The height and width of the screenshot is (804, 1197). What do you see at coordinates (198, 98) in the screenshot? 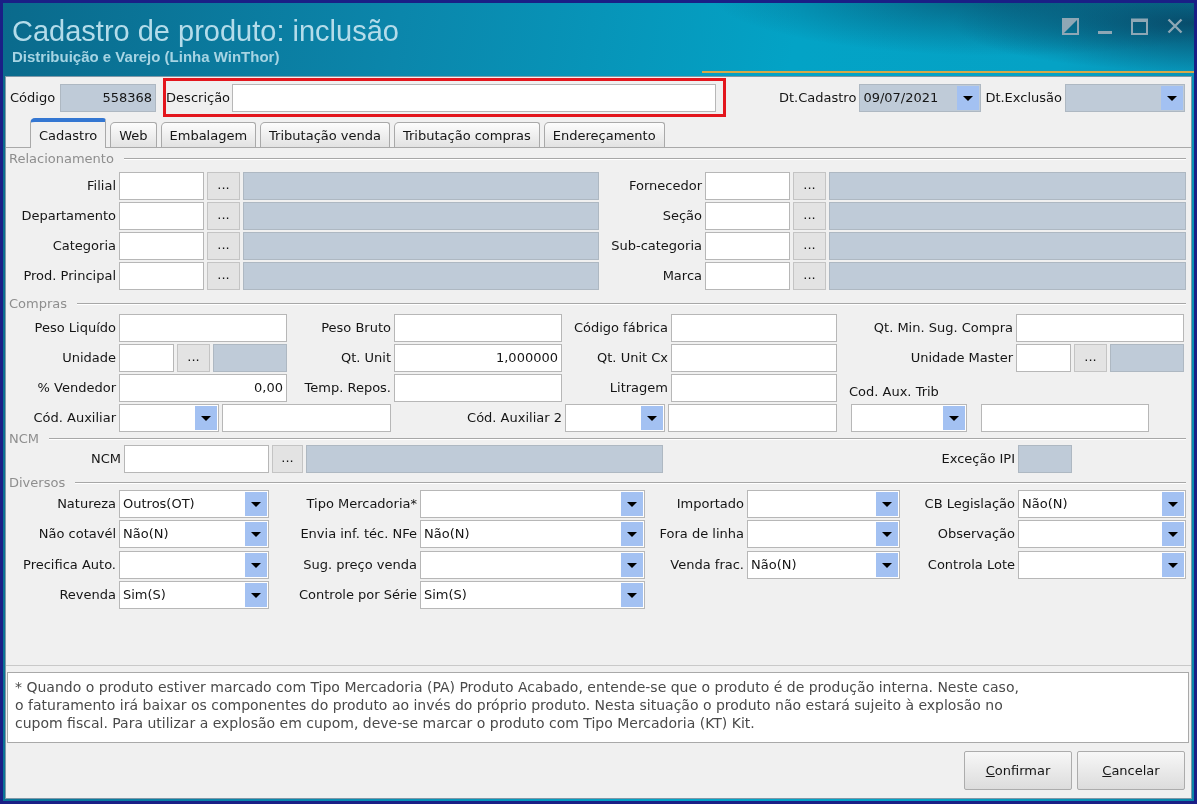
I see `field-label: Descrição` at bounding box center [198, 98].